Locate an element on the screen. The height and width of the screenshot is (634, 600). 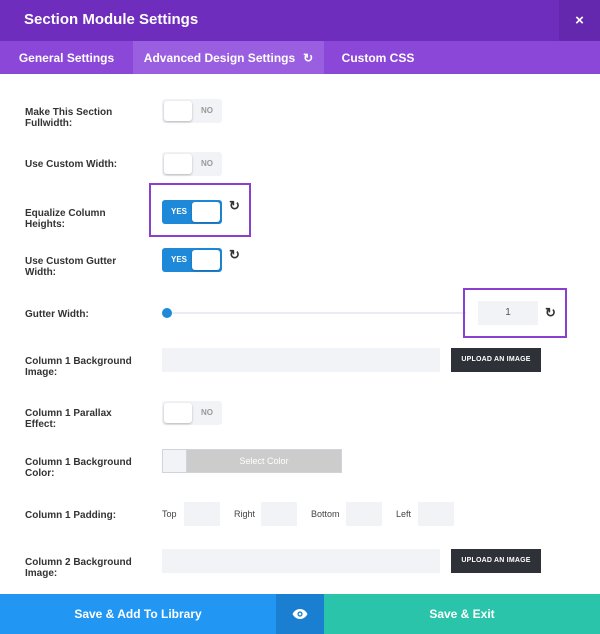
gutter-width-label: Gutter Width: is located at coordinates (57, 314).